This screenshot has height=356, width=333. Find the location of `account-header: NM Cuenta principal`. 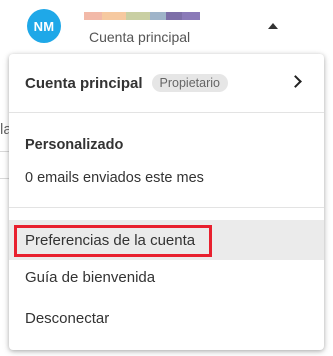

account-header: NM Cuenta principal is located at coordinates (166, 26).